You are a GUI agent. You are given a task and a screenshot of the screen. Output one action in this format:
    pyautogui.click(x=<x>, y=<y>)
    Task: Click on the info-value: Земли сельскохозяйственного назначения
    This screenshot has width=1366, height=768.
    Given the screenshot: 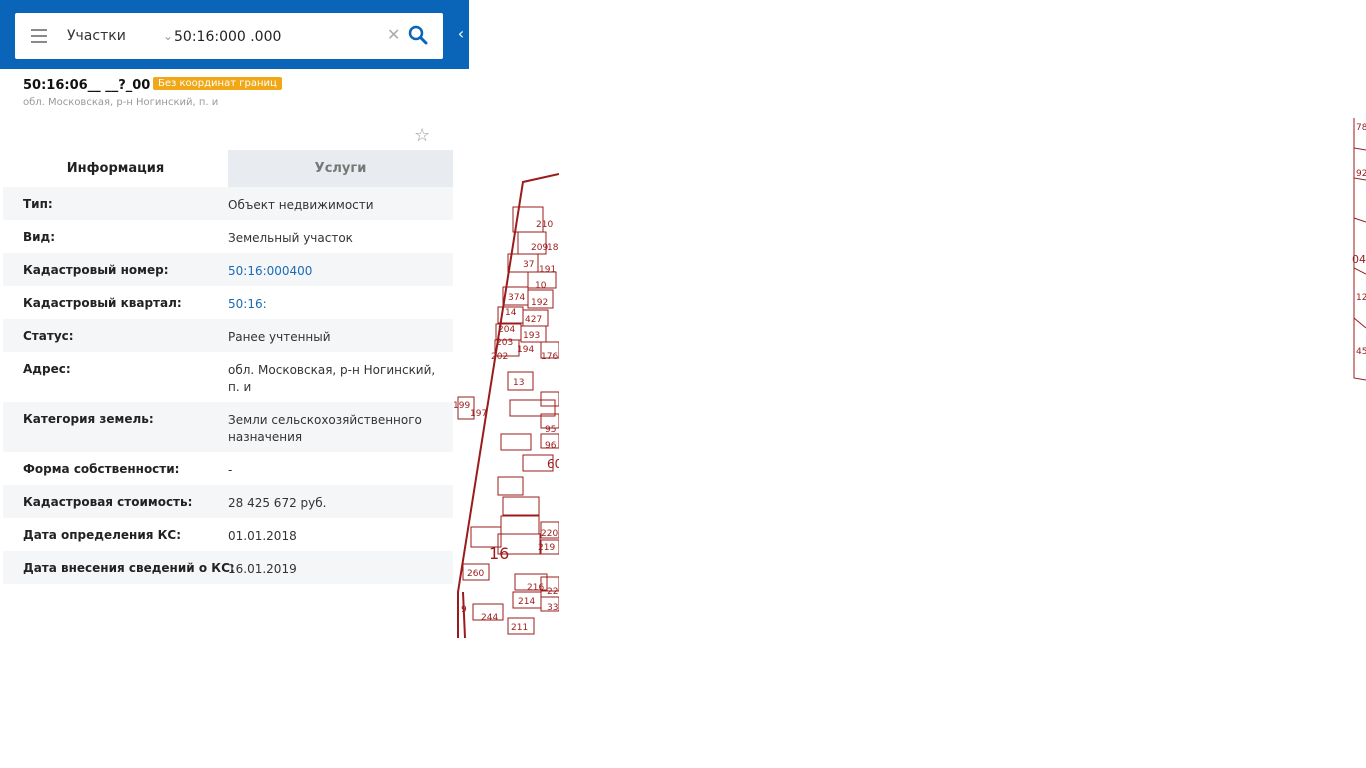 What is the action you would take?
    pyautogui.click(x=325, y=428)
    